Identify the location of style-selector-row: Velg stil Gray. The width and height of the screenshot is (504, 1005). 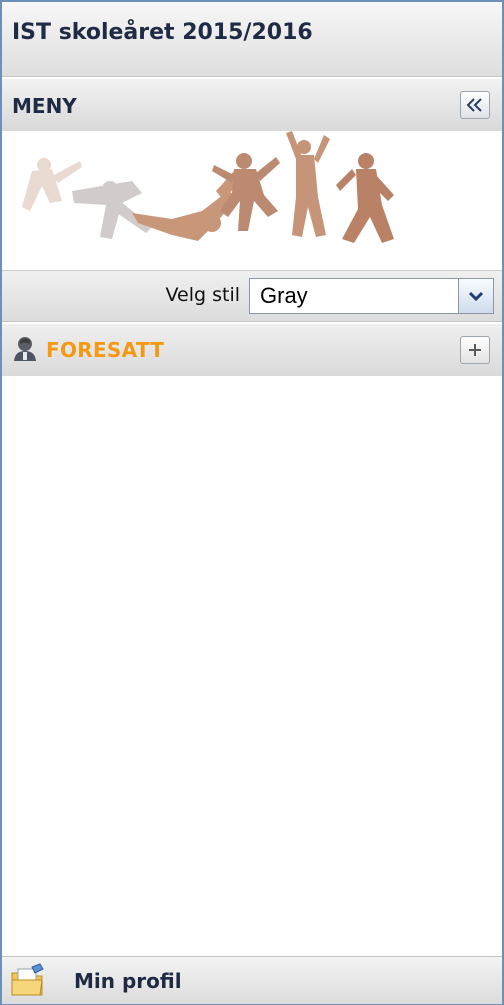
(252, 296).